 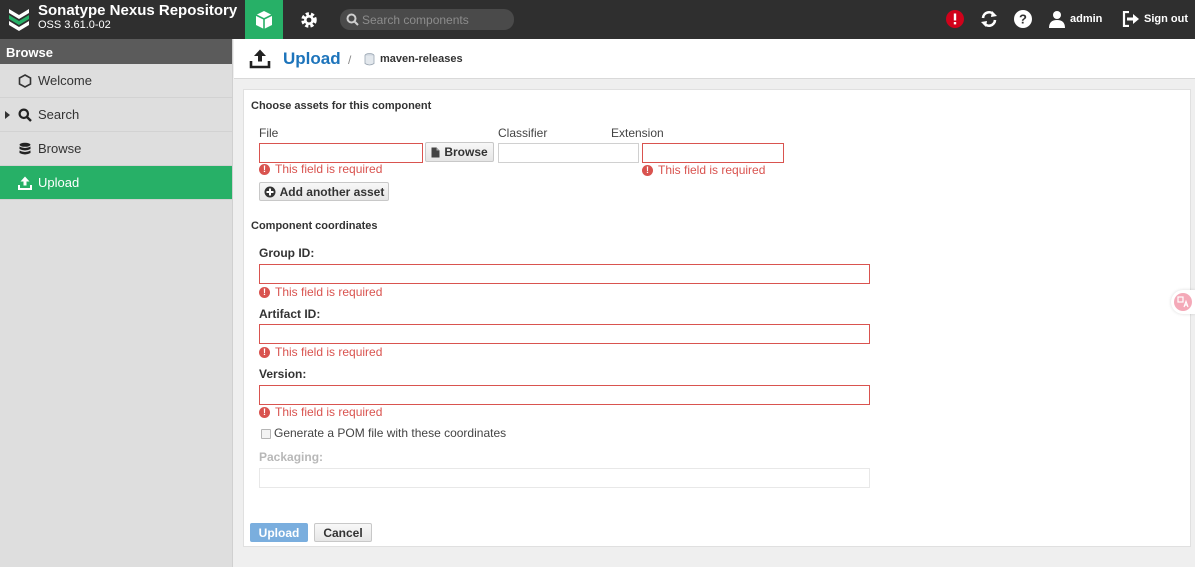 I want to click on artifact-id-error: ! This field is required, so click(x=320, y=352).